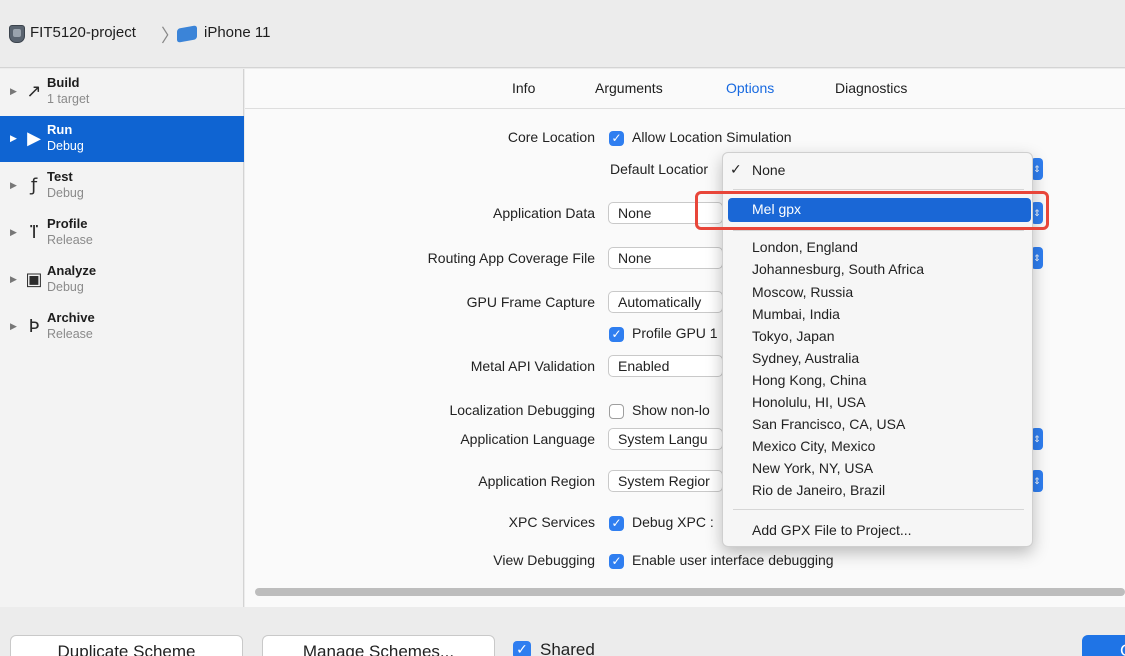 This screenshot has width=1125, height=656. Describe the element at coordinates (122, 186) in the screenshot. I see `sidebar-item-test: ▶ ƒ Test Debug` at that location.